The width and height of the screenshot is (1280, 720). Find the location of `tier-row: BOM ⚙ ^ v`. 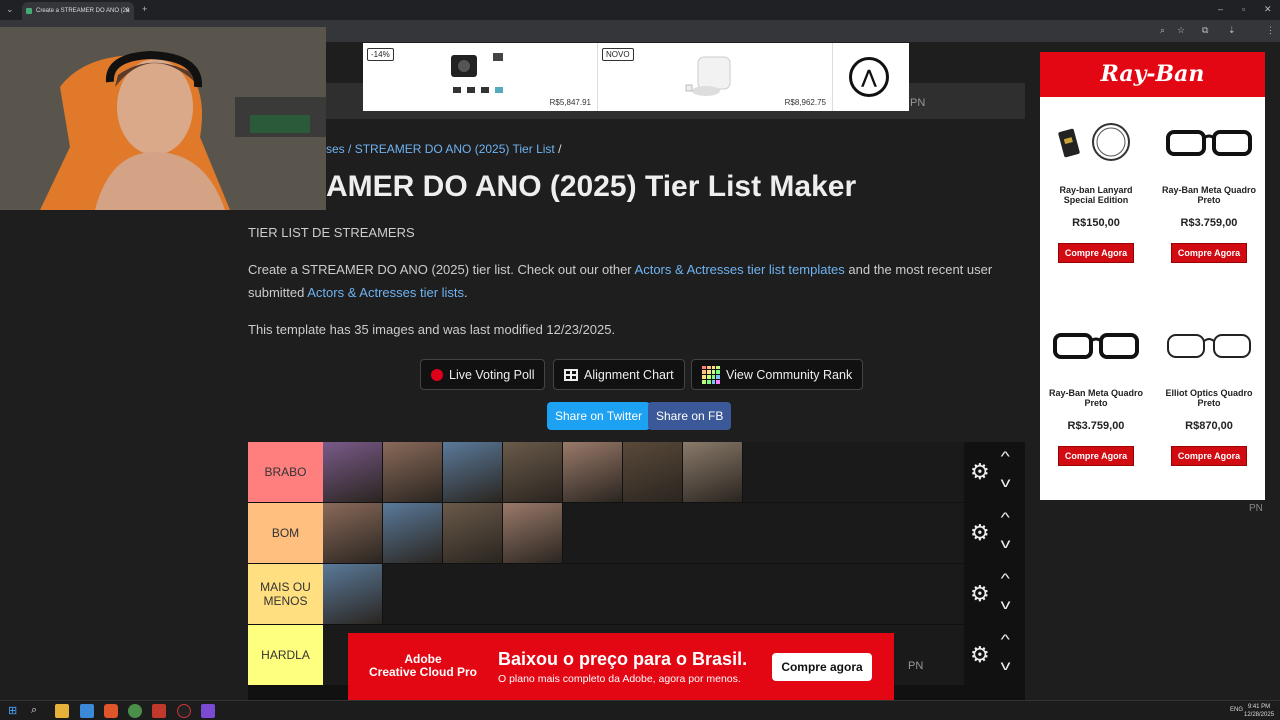

tier-row: BOM ⚙ ^ v is located at coordinates (636, 533).